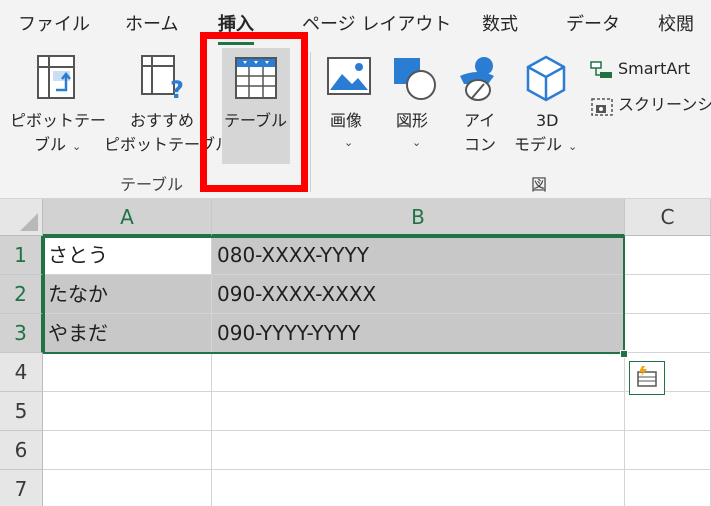 Image resolution: width=711 pixels, height=506 pixels. Describe the element at coordinates (418, 333) in the screenshot. I see `cell-b3: 090-YYYY-YYYY` at that location.